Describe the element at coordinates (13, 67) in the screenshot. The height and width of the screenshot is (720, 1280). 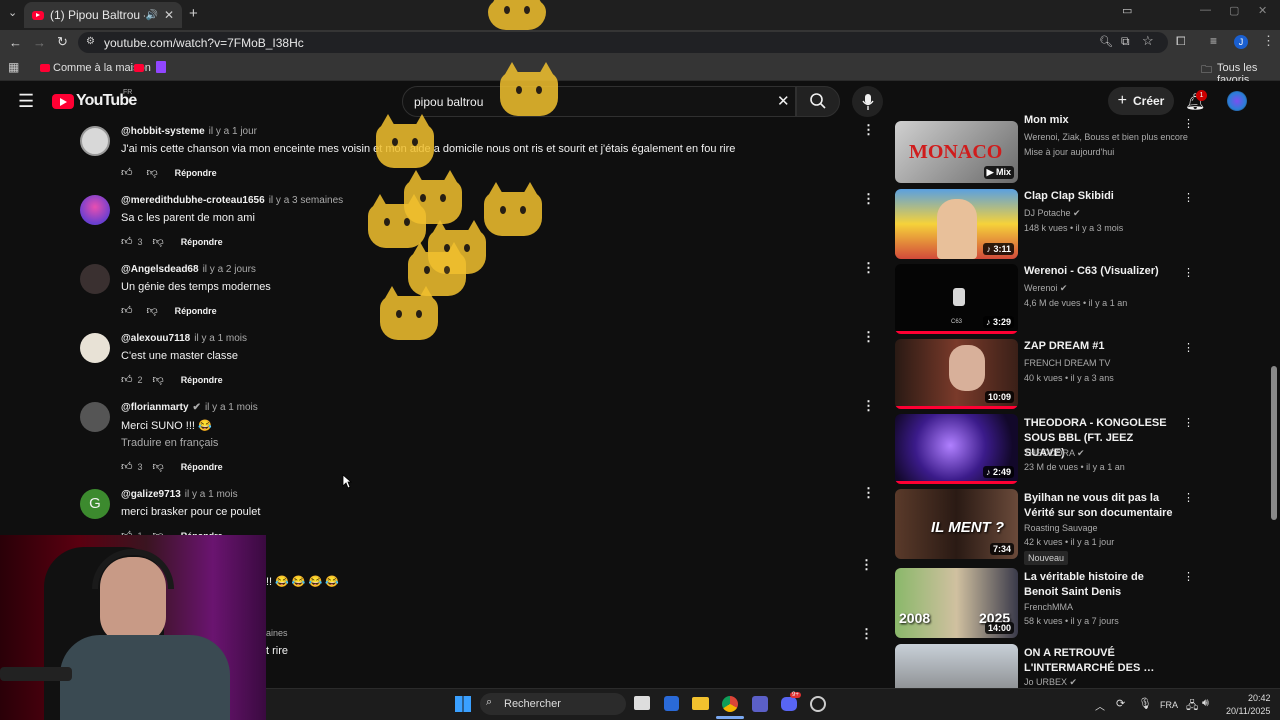
I see `apps-icon: ▦` at that location.